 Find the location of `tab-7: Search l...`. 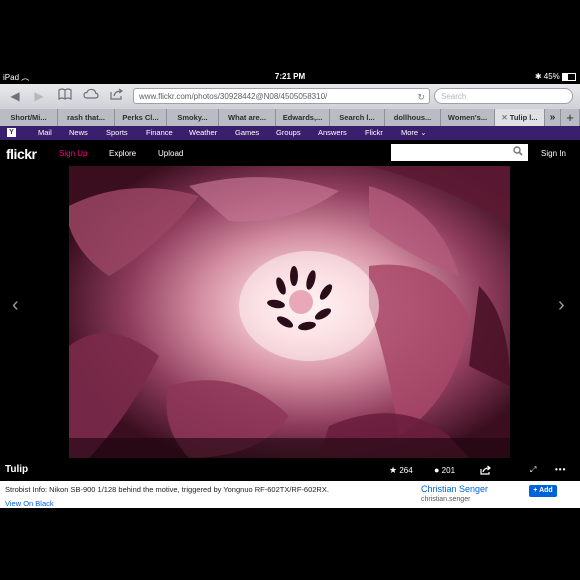

tab-7: Search l... is located at coordinates (357, 117).